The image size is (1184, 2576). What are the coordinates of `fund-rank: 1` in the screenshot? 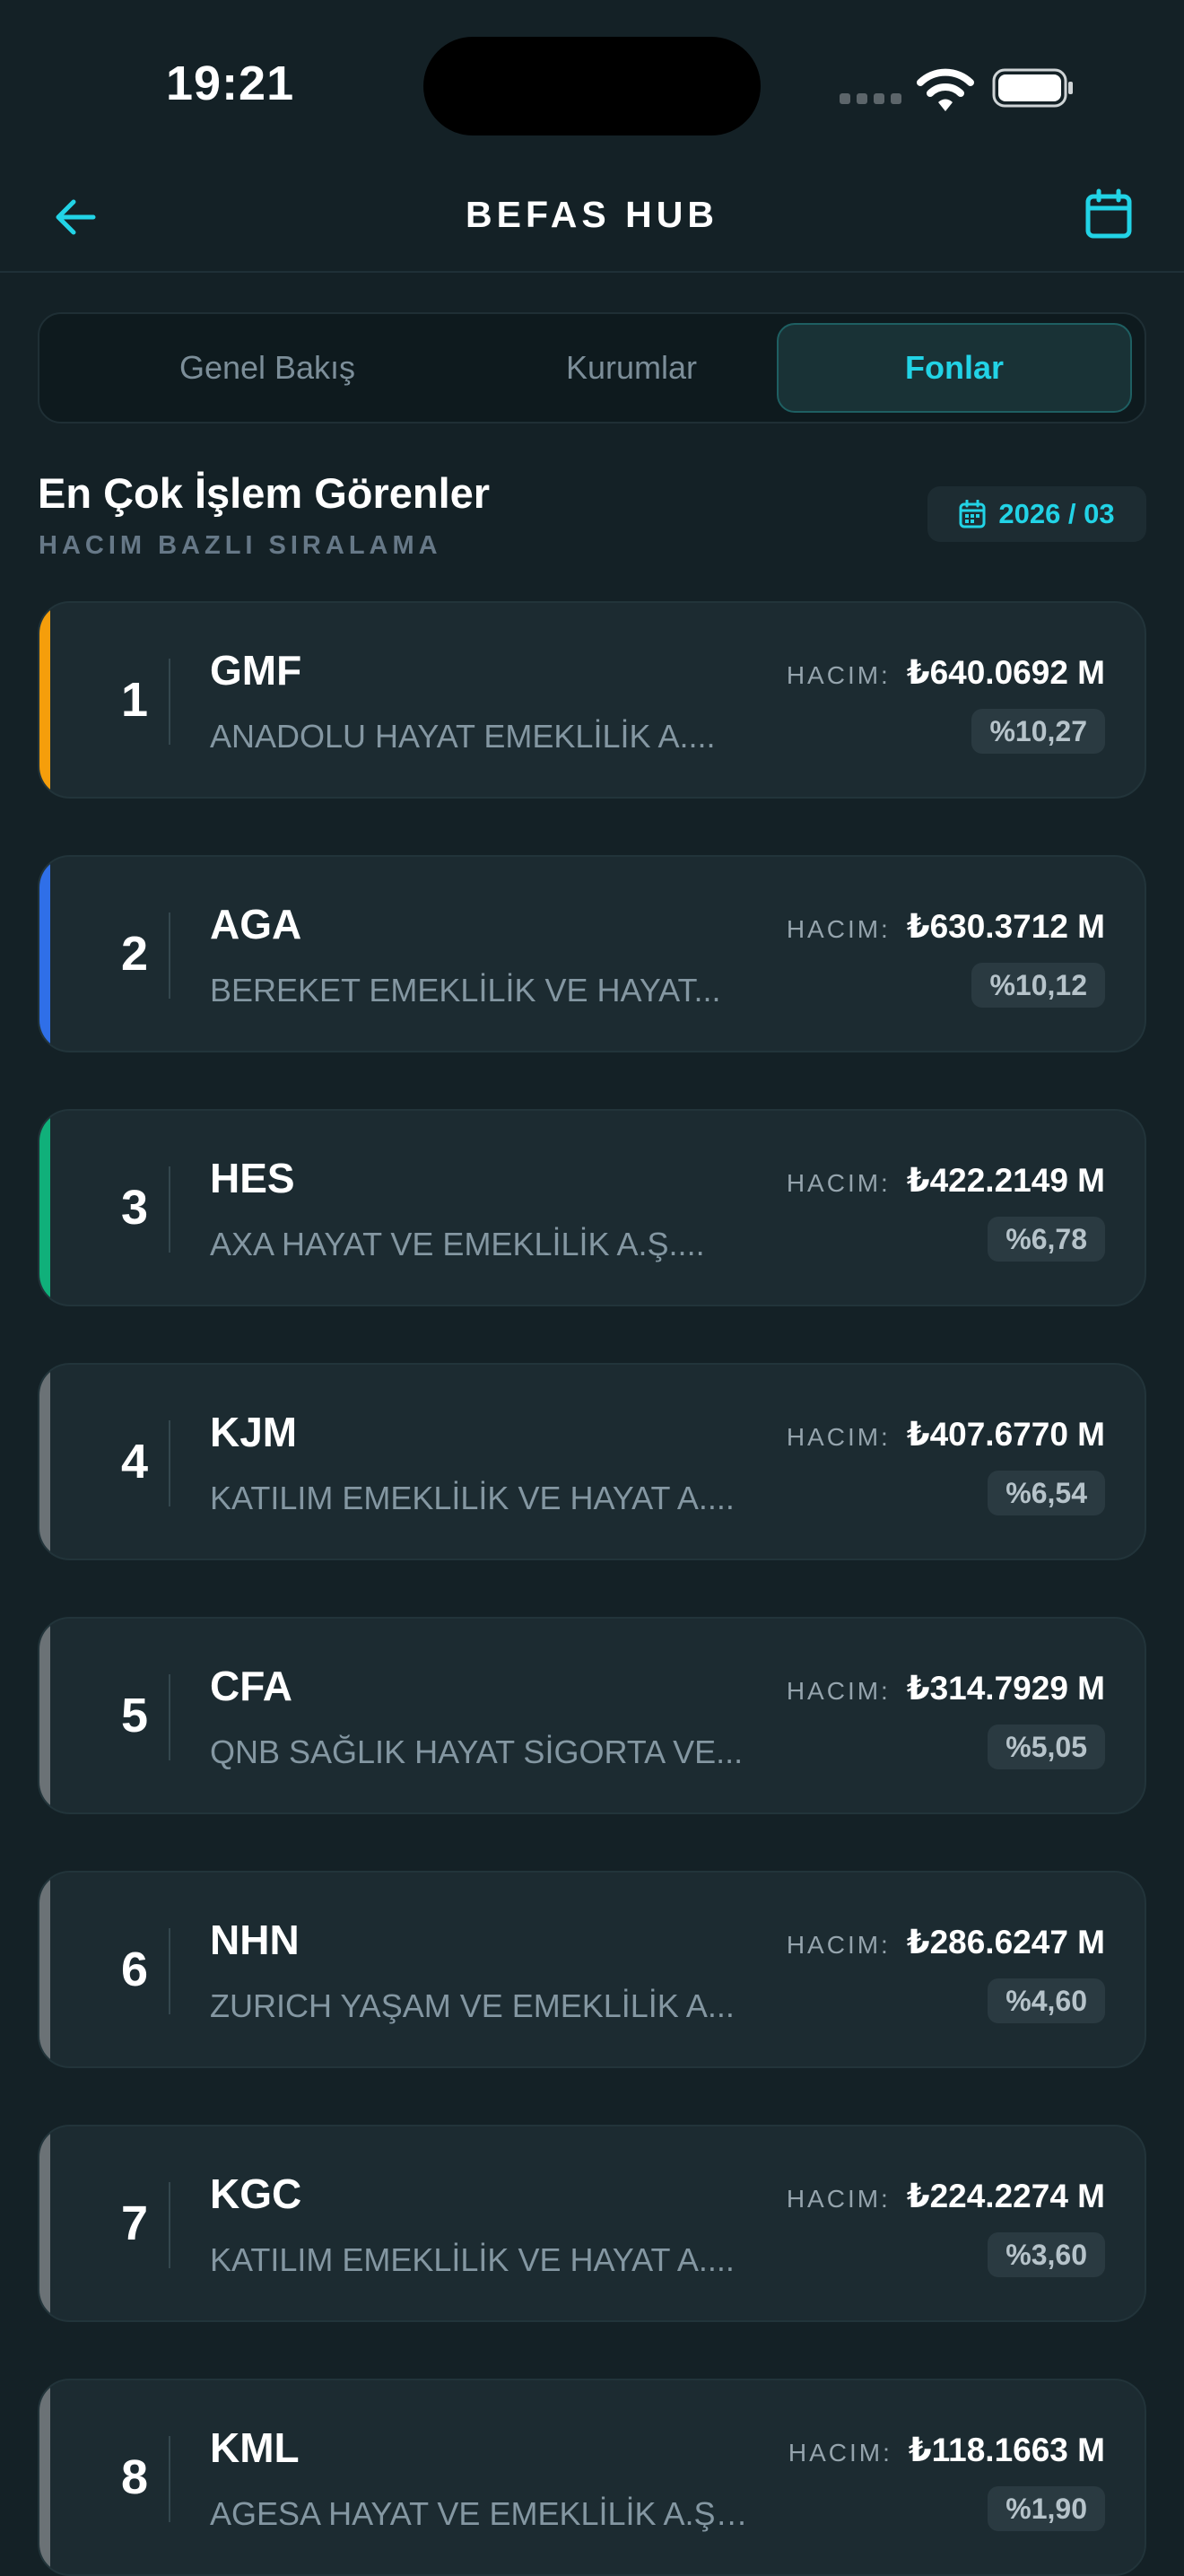 It's located at (134, 700).